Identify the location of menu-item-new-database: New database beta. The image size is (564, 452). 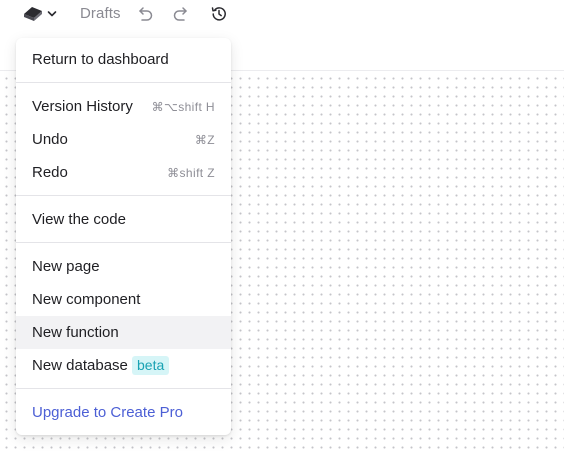
(123, 365).